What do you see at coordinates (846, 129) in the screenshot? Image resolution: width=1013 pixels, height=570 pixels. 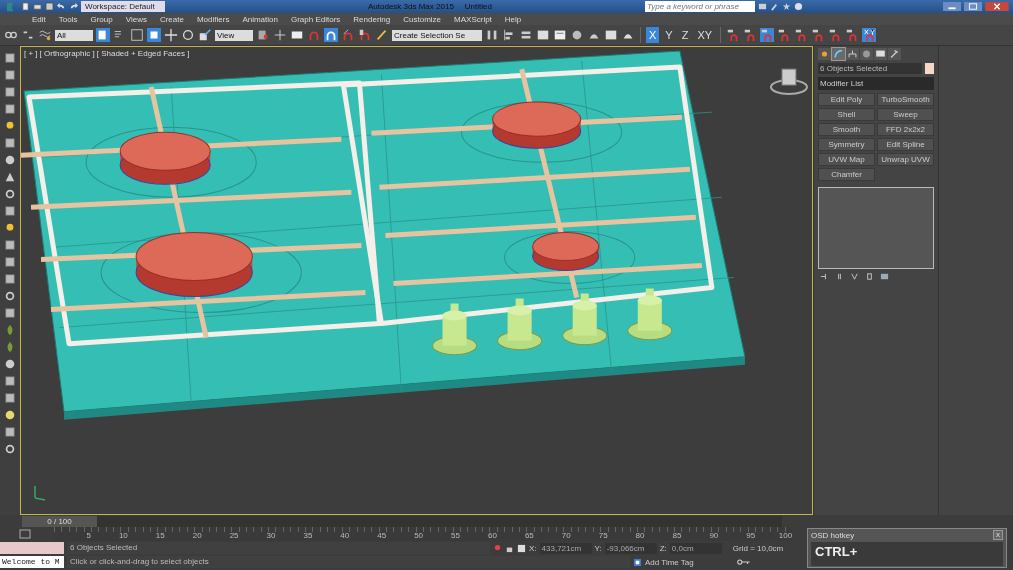 I see `modifier-button: Smooth` at bounding box center [846, 129].